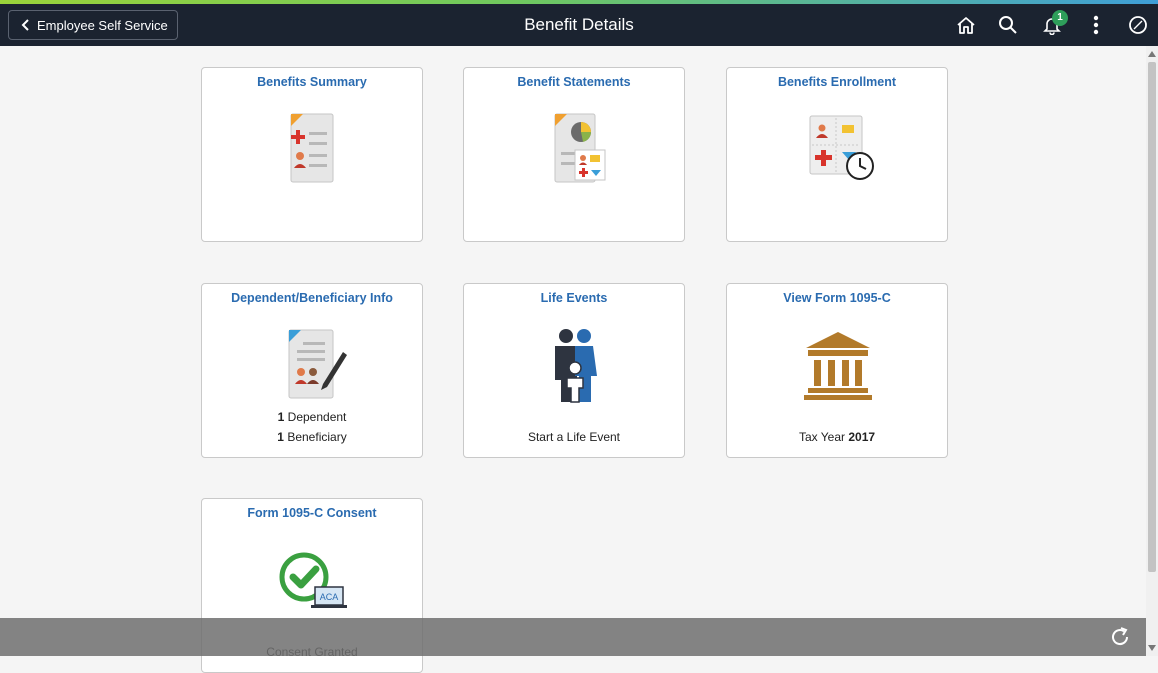 The height and width of the screenshot is (673, 1158). What do you see at coordinates (312, 298) in the screenshot?
I see `tile-title: Dependent/Beneficiary Info` at bounding box center [312, 298].